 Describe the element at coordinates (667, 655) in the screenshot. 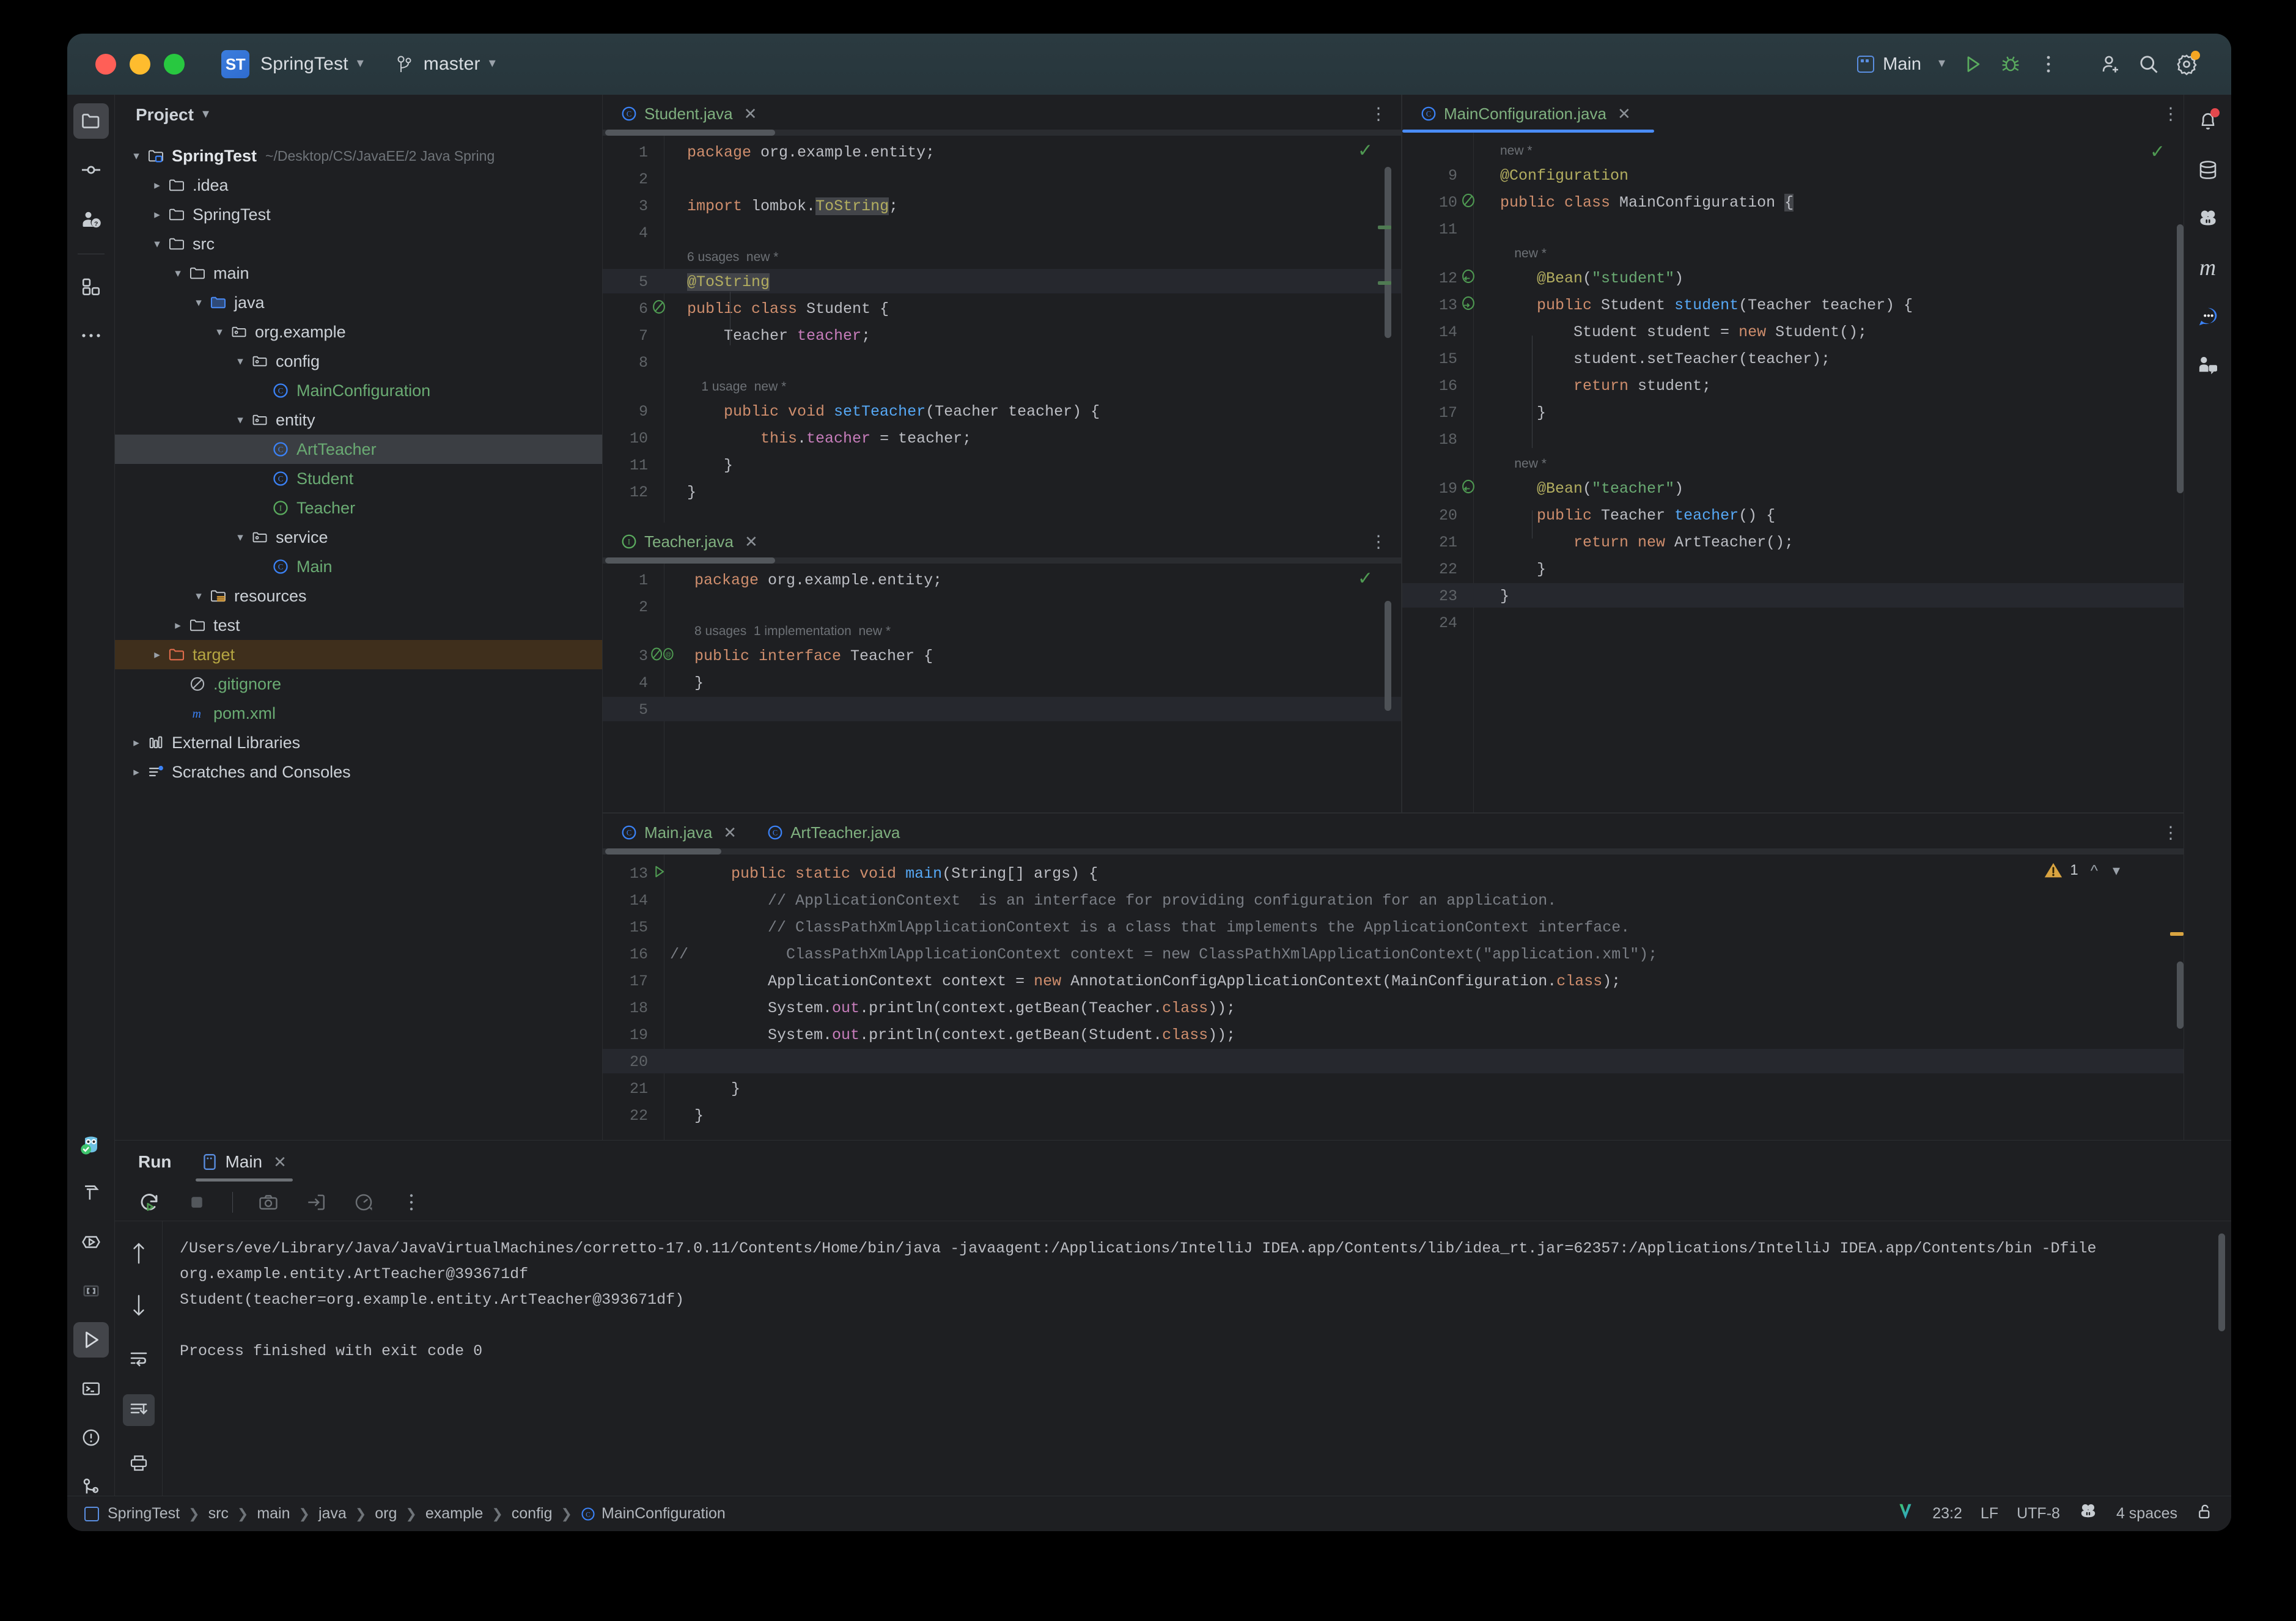

I see `lombok-impl-icon: @` at that location.